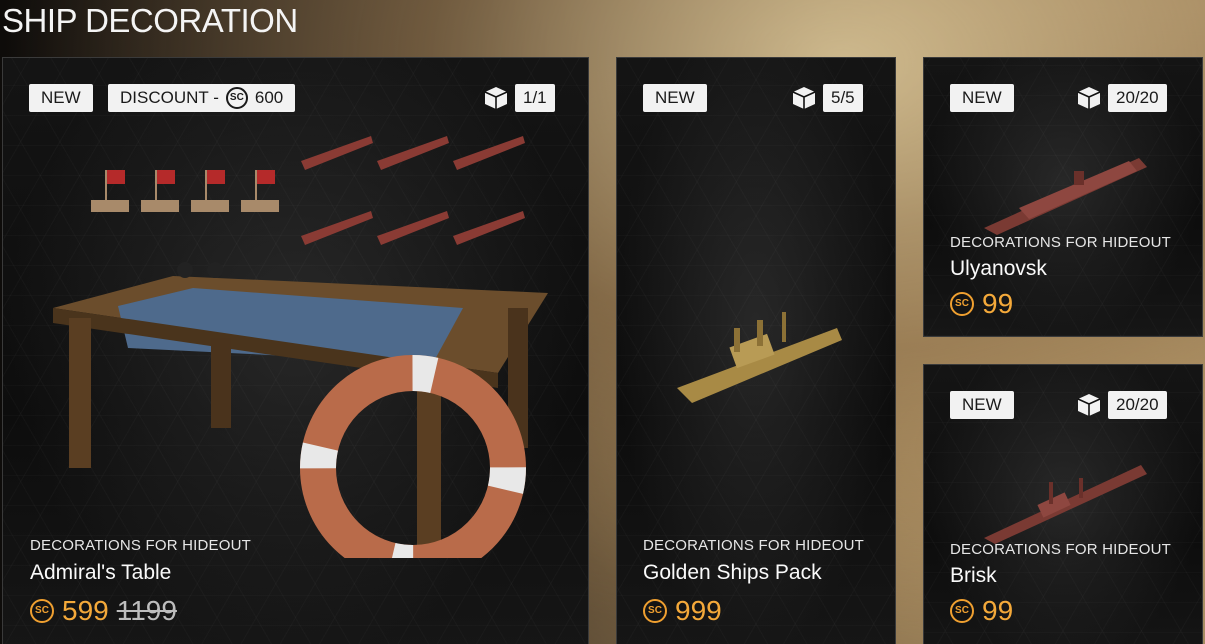 The height and width of the screenshot is (644, 1205). Describe the element at coordinates (998, 268) in the screenshot. I see `item-name: Ulyanovsk` at that location.